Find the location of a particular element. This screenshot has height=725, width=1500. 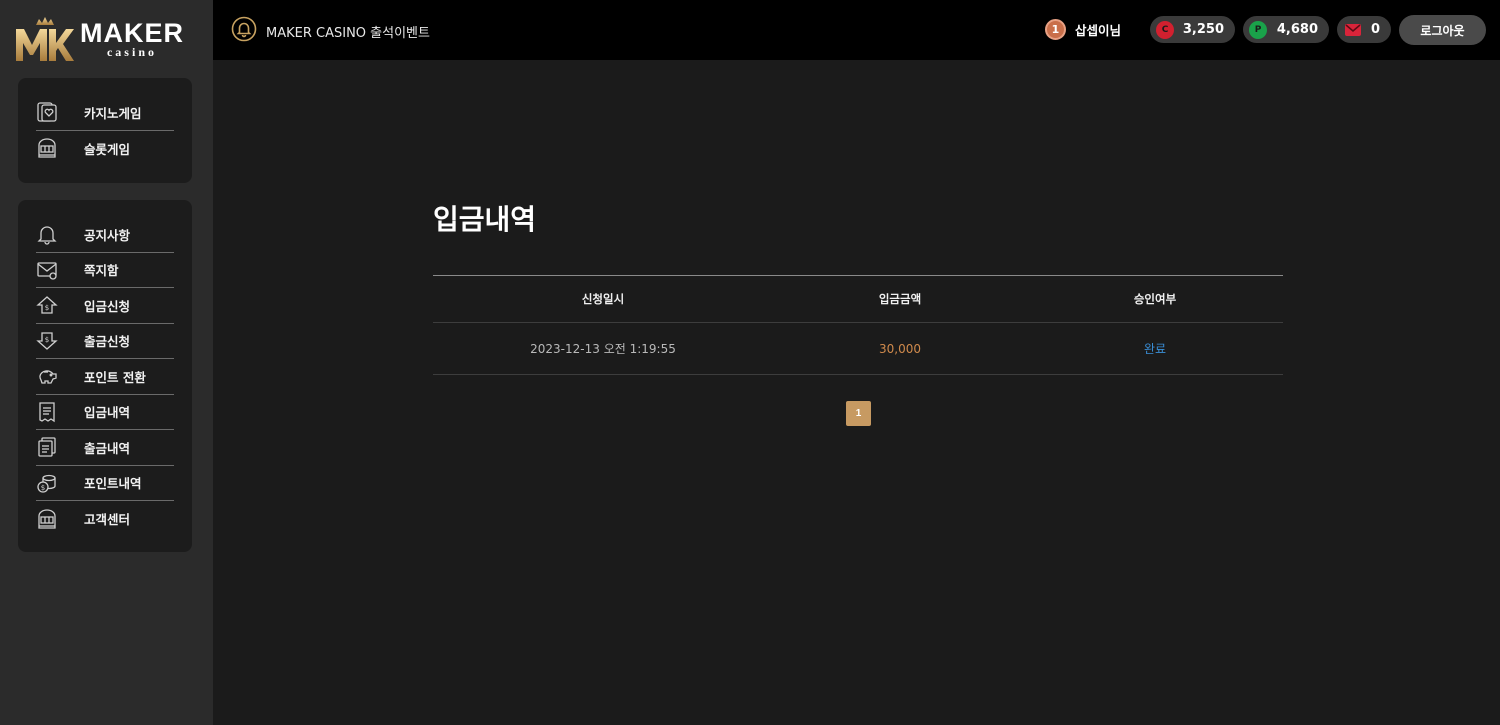

sidebar-item-label: 슬롯게임 is located at coordinates (107, 149).